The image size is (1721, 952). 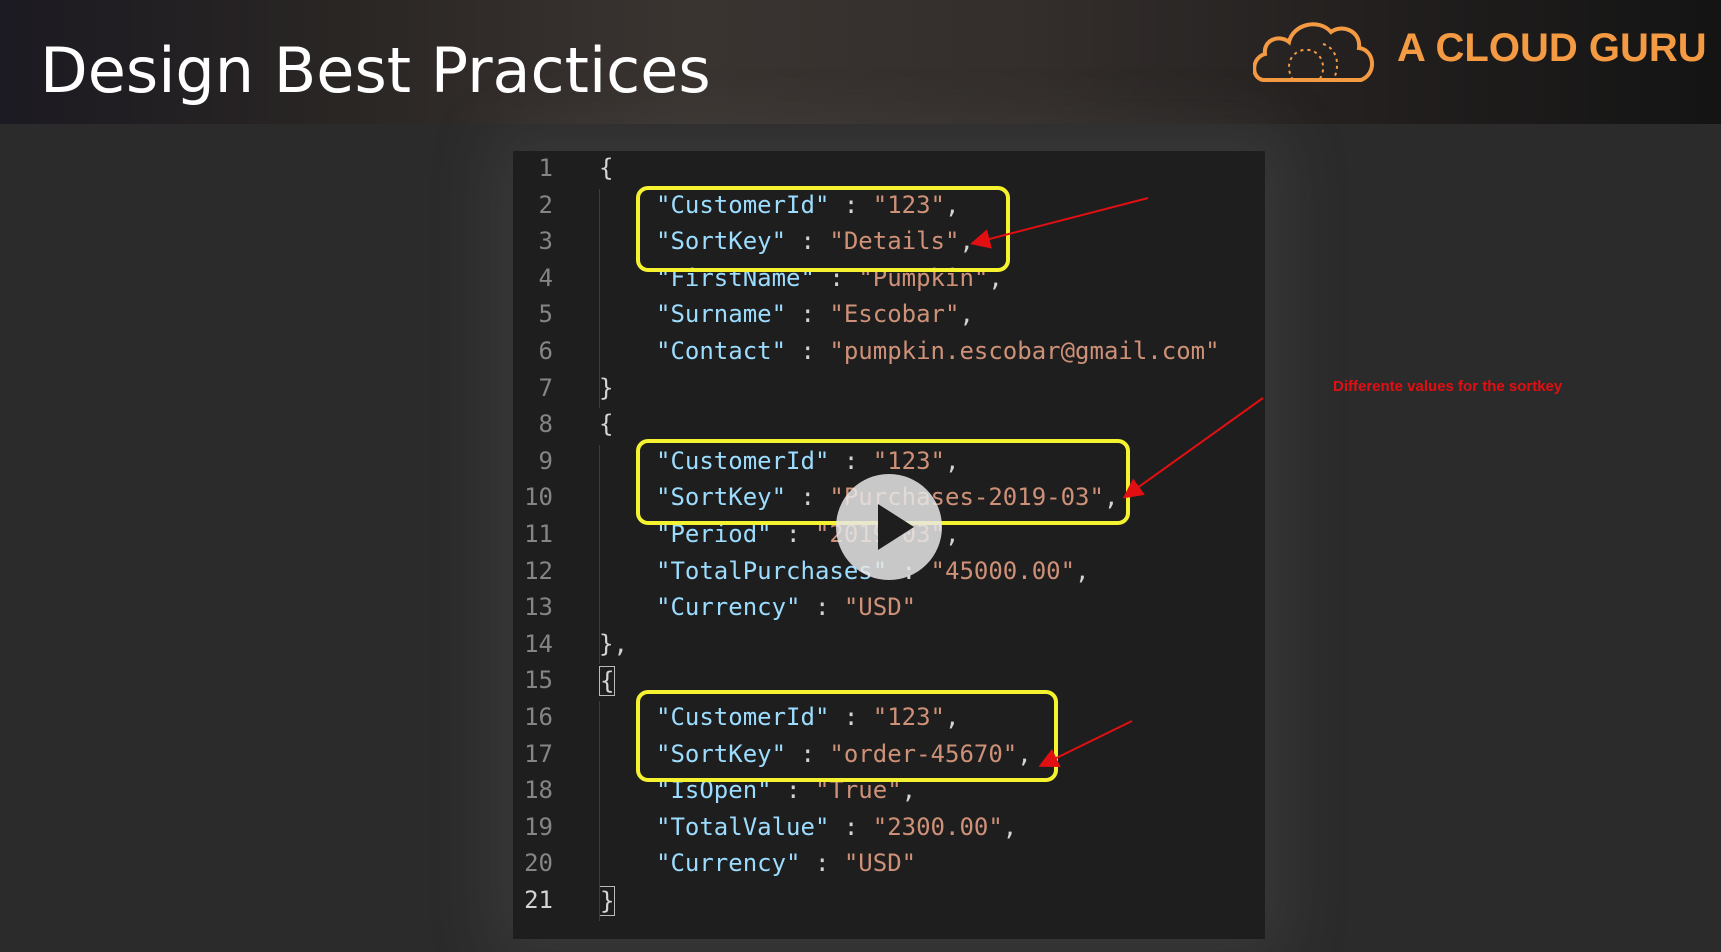 I want to click on video-play-button, so click(x=889, y=527).